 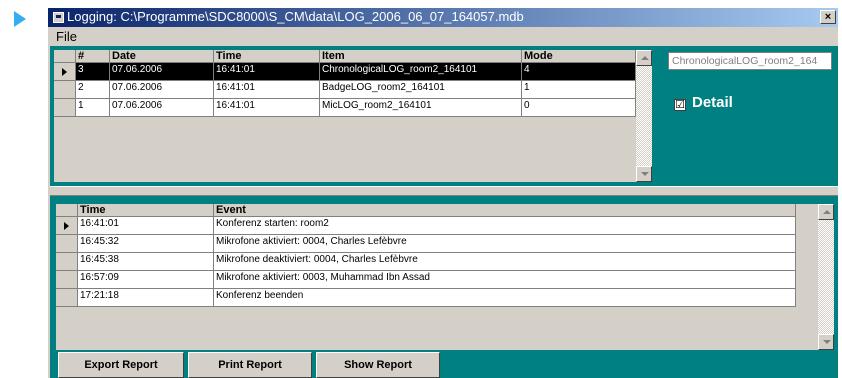 What do you see at coordinates (505, 298) in the screenshot?
I see `cell-event: Konferenz beenden` at bounding box center [505, 298].